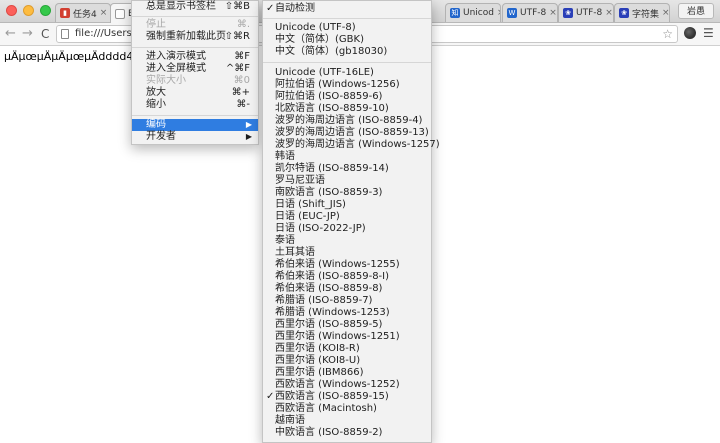 This screenshot has height=443, width=720. What do you see at coordinates (315, 27) in the screenshot?
I see `menu-item-label: Unicode (UTF-8)` at bounding box center [315, 27].